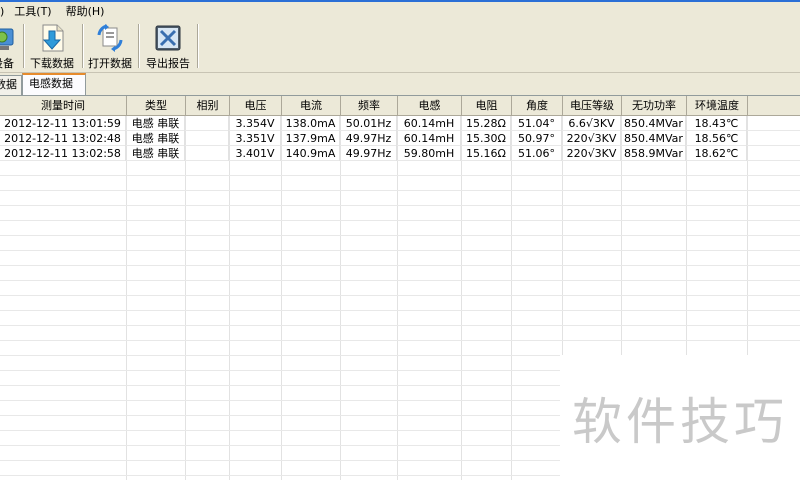 The image size is (800, 480). I want to click on cell-ambient-temp: 18.56℃, so click(717, 138).